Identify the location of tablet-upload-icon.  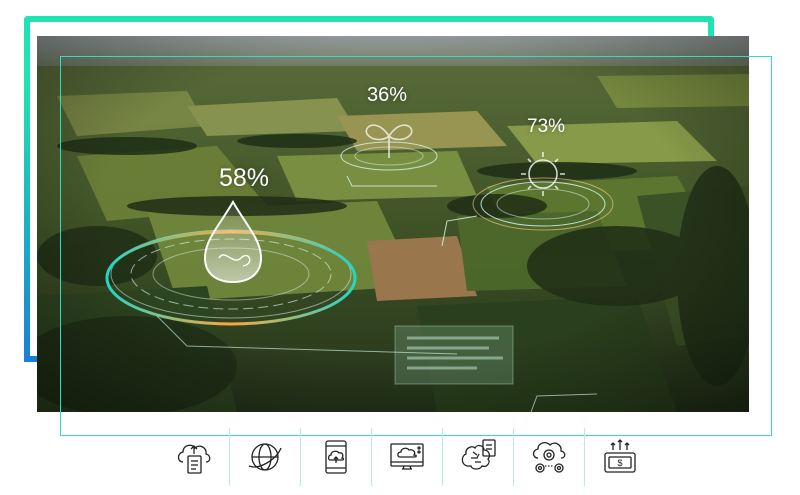
(336, 457).